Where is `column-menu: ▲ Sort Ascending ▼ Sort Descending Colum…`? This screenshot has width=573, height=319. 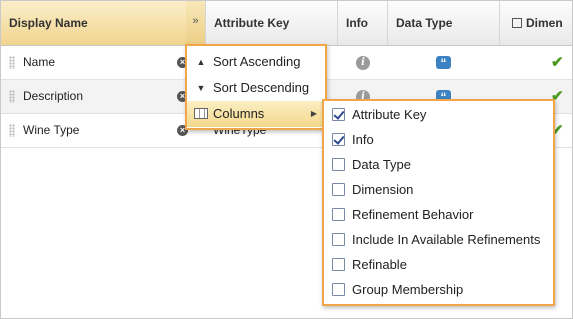 column-menu: ▲ Sort Ascending ▼ Sort Descending Colum… is located at coordinates (256, 87).